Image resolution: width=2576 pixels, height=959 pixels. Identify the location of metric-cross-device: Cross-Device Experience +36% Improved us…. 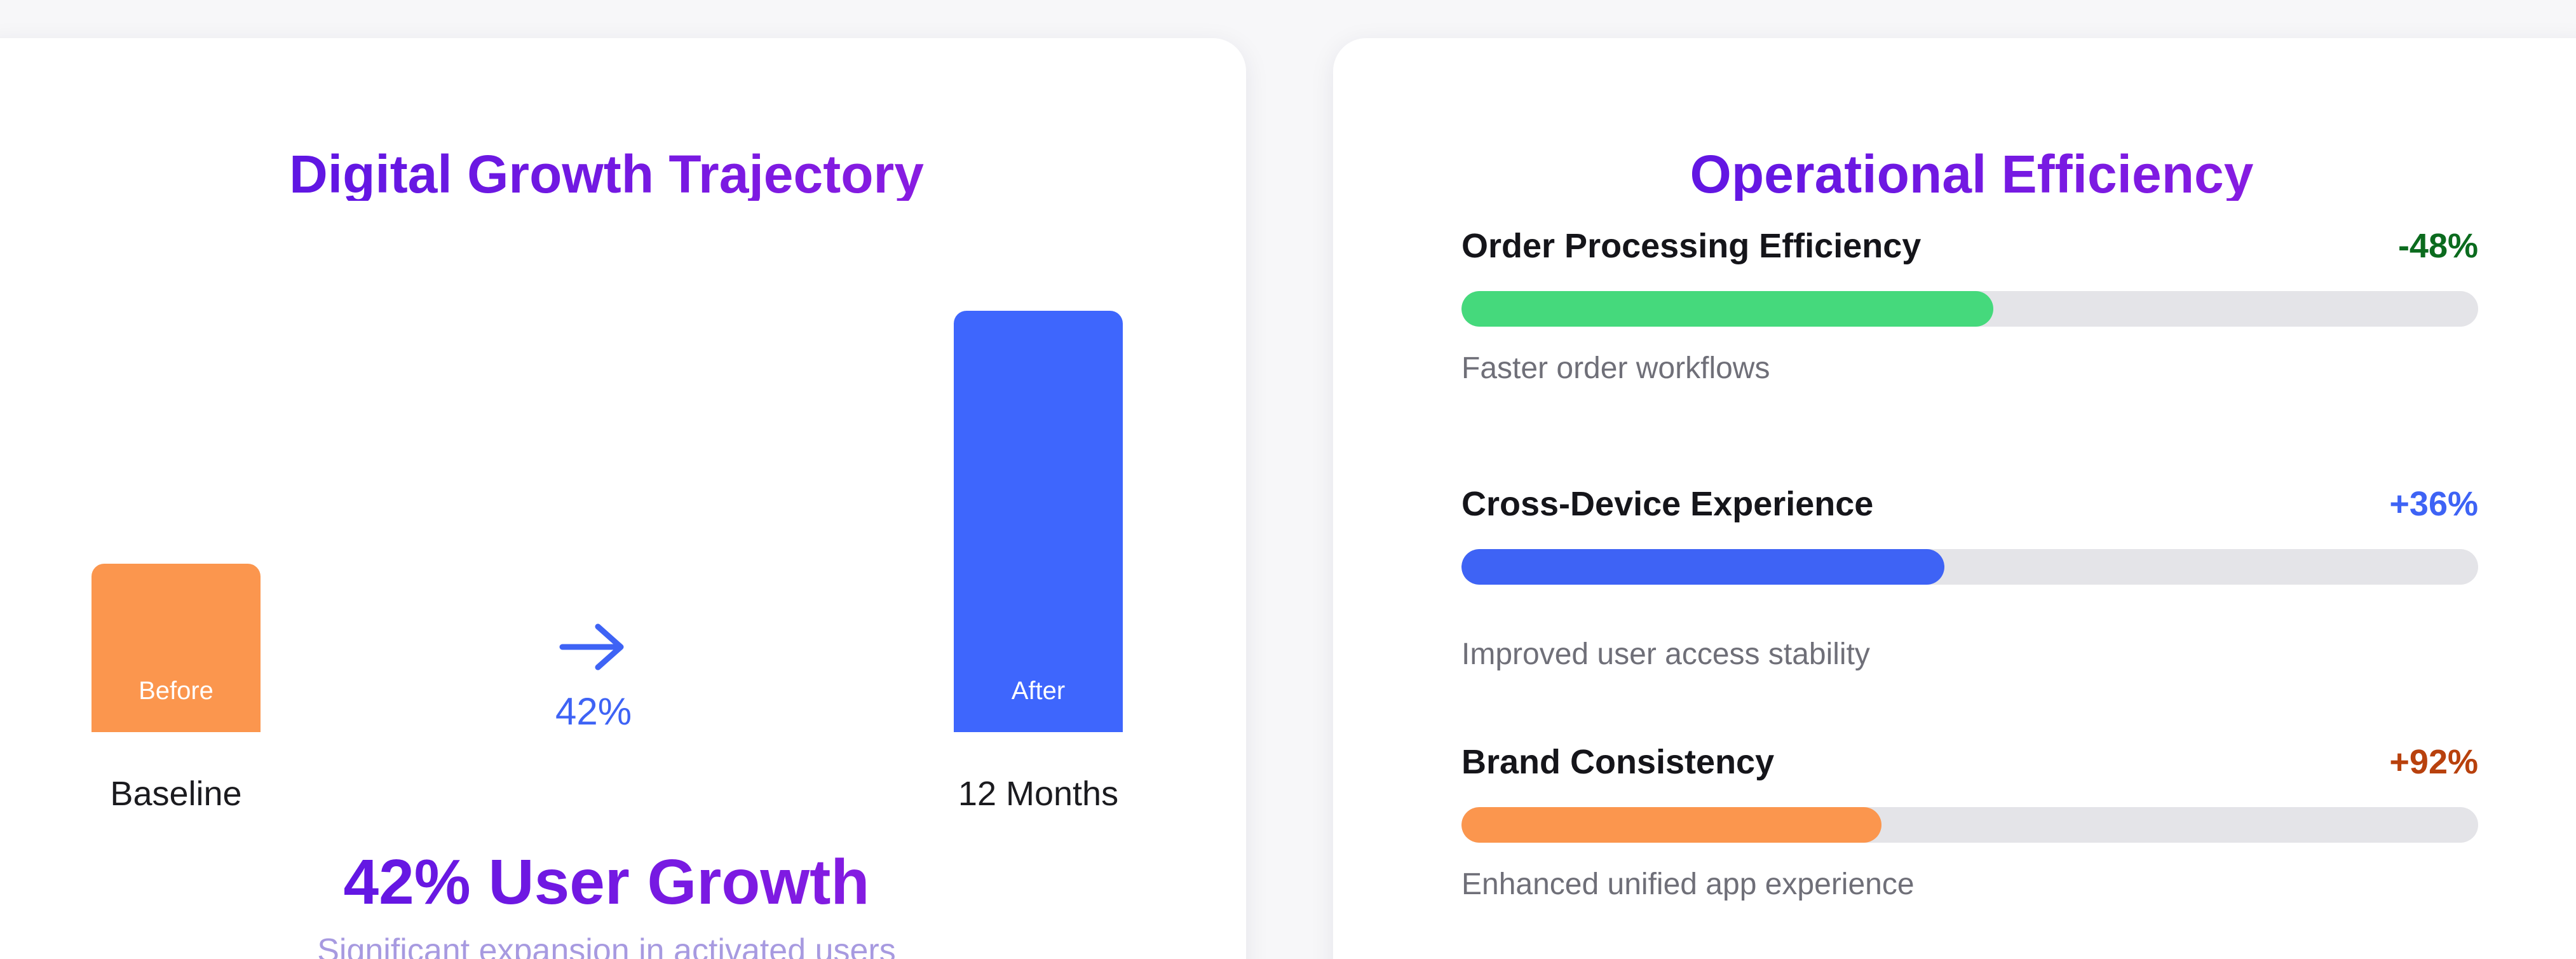
(1969, 582).